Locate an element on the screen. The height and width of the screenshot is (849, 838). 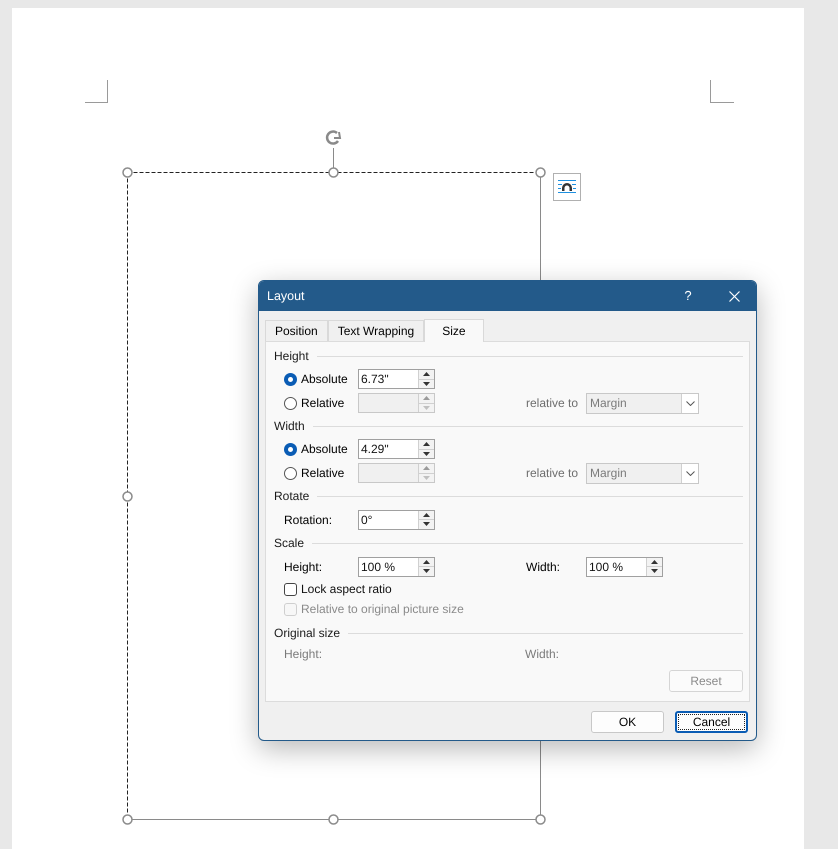
tab: Size is located at coordinates (454, 330).